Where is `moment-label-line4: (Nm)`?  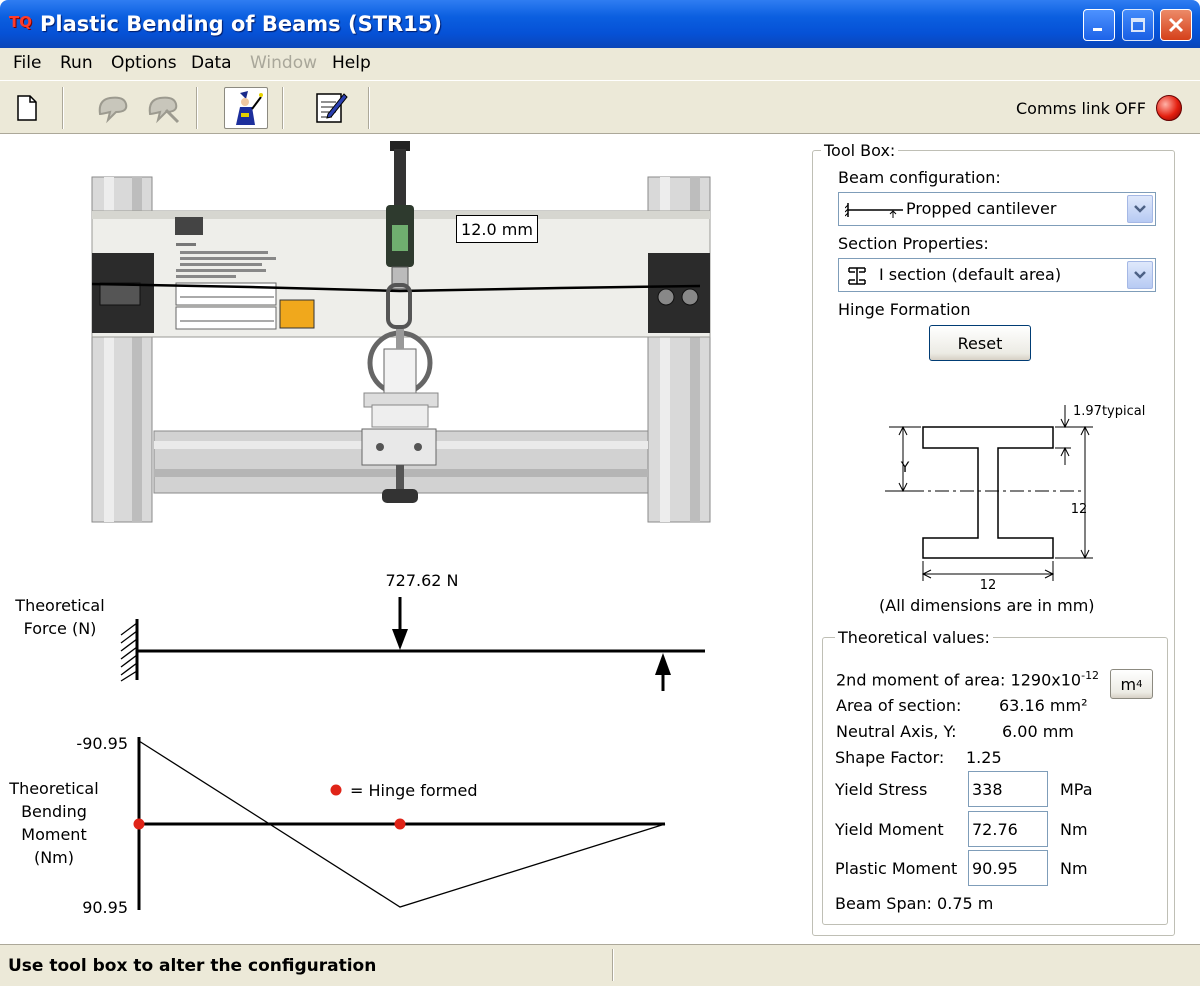
moment-label-line4: (Nm) is located at coordinates (54, 857).